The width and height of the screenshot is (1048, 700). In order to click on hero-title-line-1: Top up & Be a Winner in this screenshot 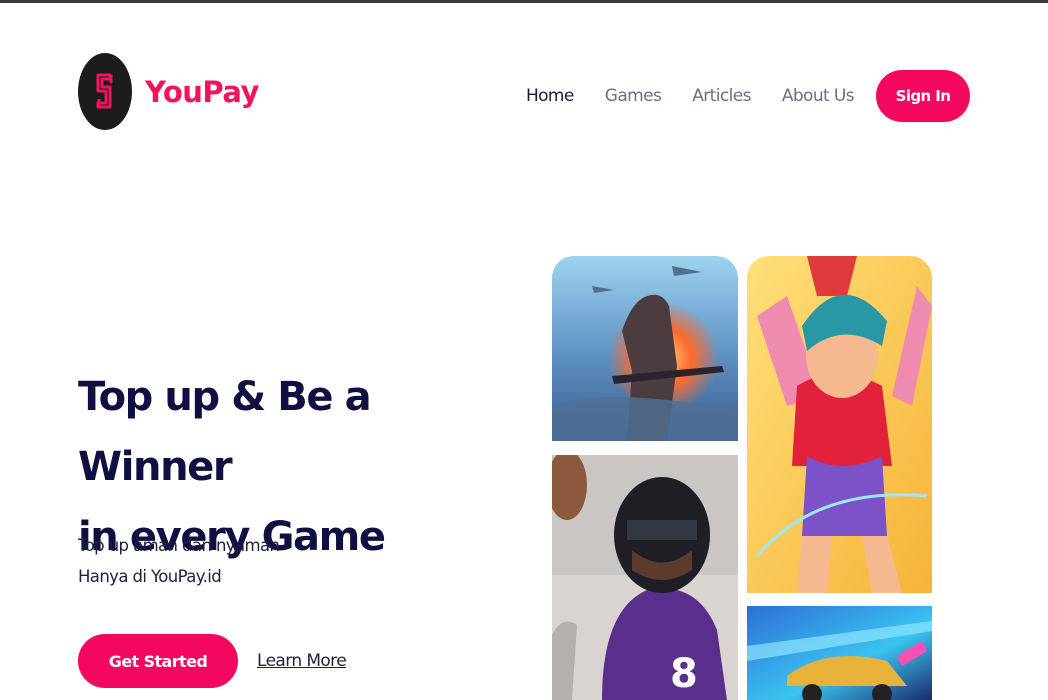, I will do `click(225, 432)`.